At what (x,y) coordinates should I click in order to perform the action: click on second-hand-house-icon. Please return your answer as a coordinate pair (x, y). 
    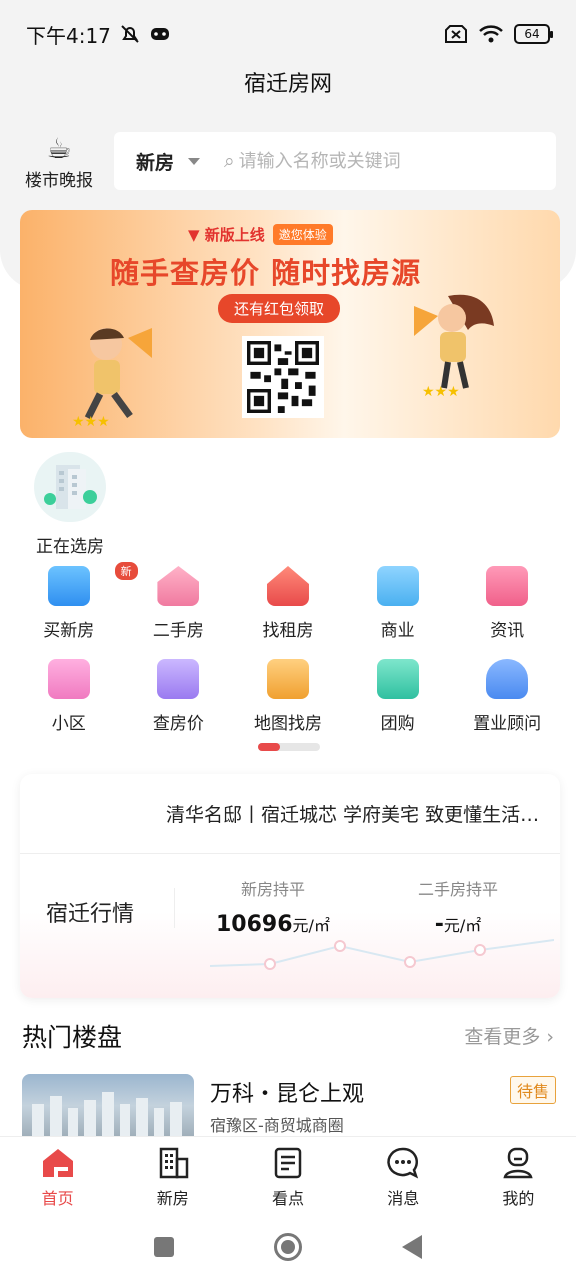
    Looking at the image, I should click on (178, 586).